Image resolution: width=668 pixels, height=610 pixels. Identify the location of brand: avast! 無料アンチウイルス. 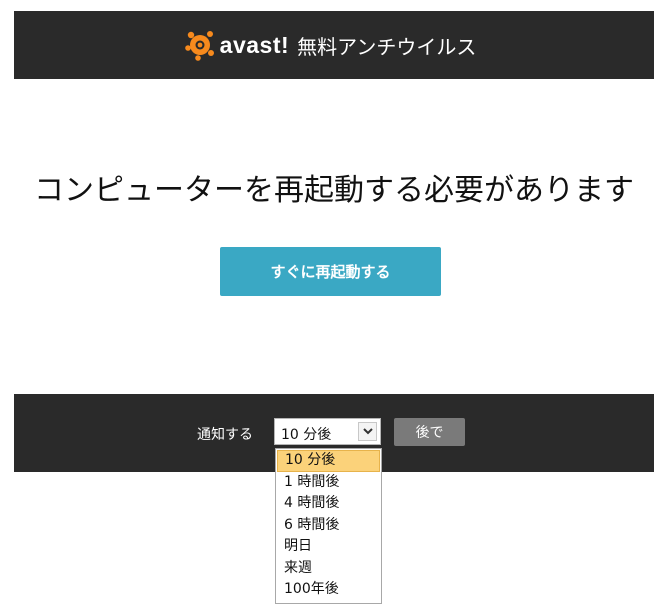
(330, 45).